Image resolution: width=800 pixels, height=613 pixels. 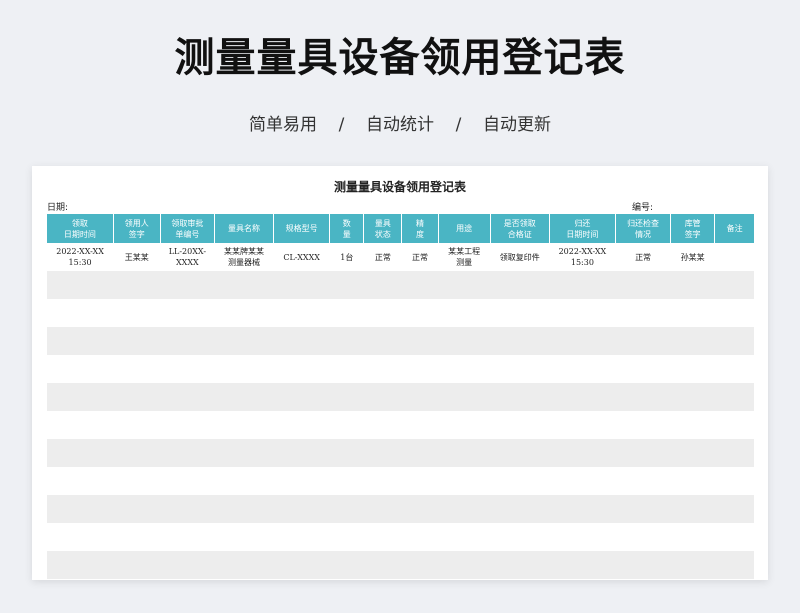 What do you see at coordinates (243, 257) in the screenshot?
I see `table-cell: 某某牌某某 测量器械` at bounding box center [243, 257].